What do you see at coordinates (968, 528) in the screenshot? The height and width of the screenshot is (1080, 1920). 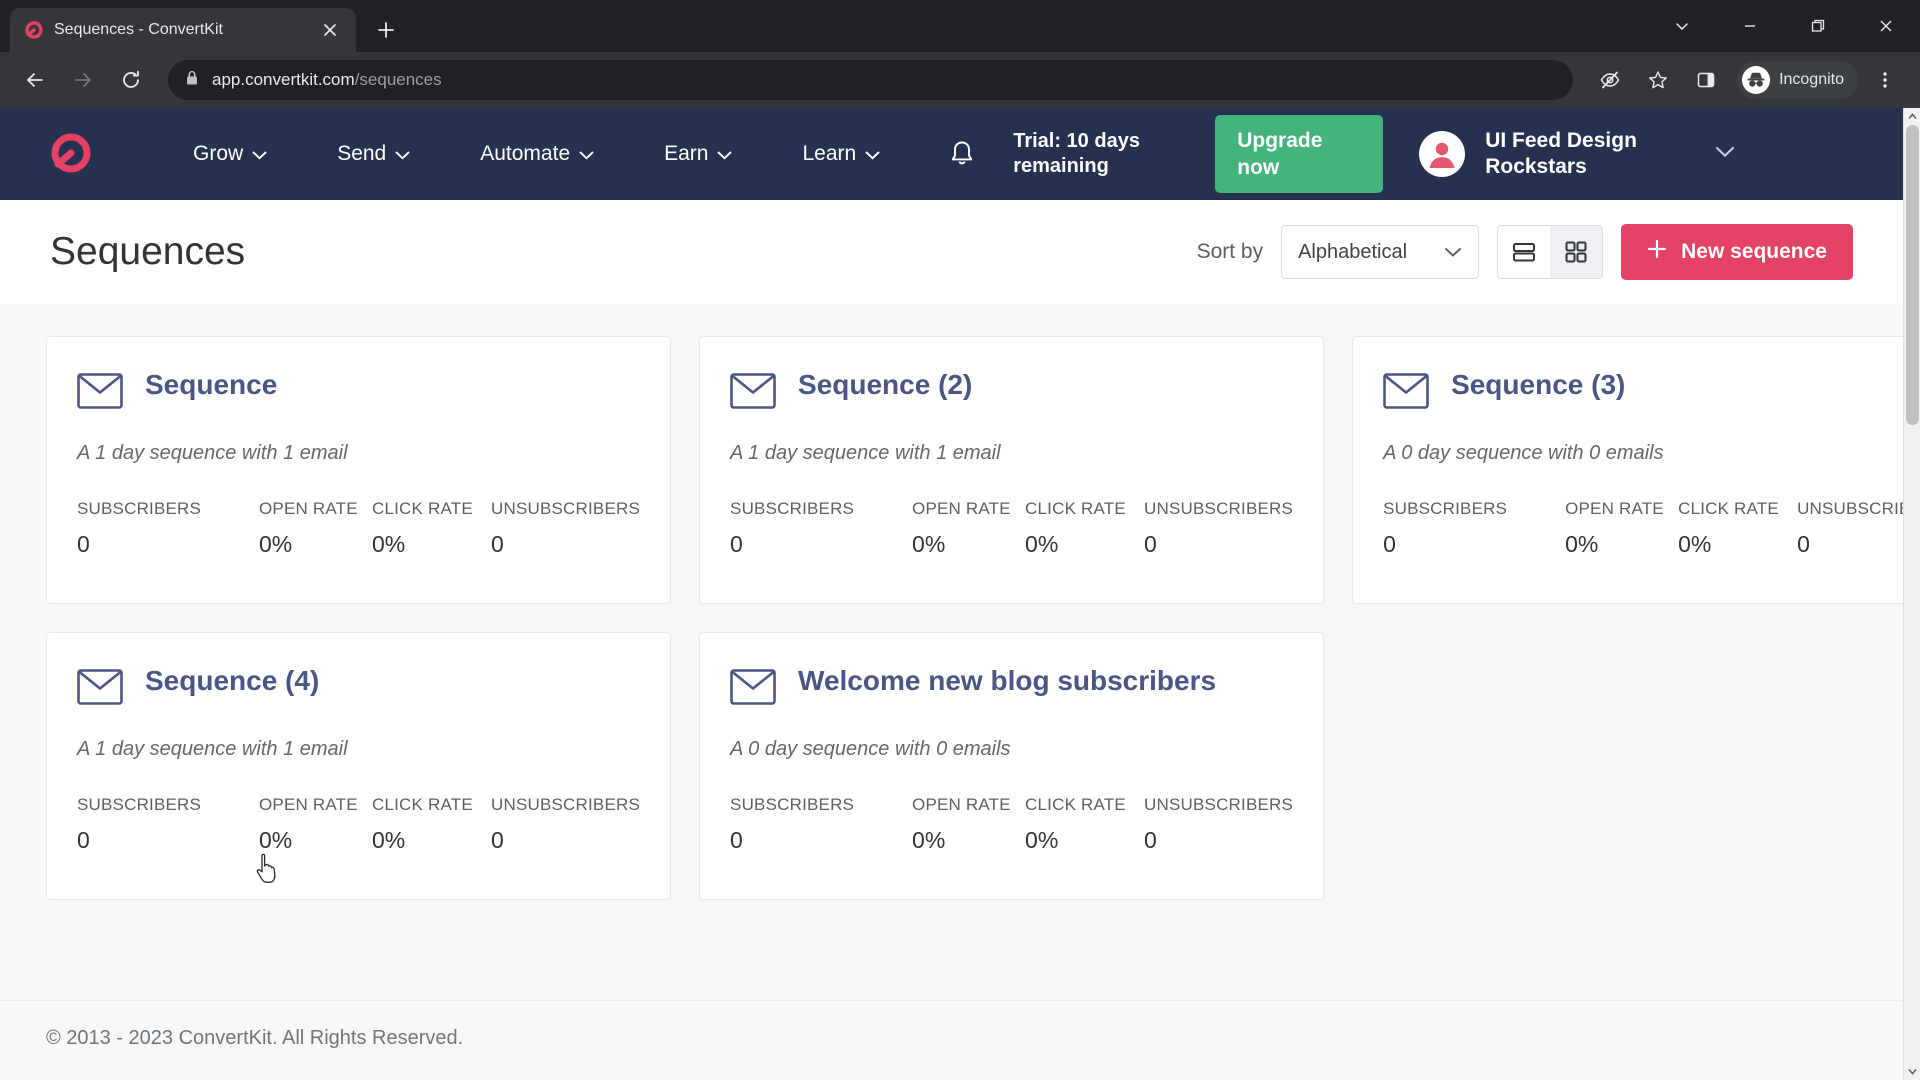 I see `stat-open-rate: OPEN RATE 0%` at bounding box center [968, 528].